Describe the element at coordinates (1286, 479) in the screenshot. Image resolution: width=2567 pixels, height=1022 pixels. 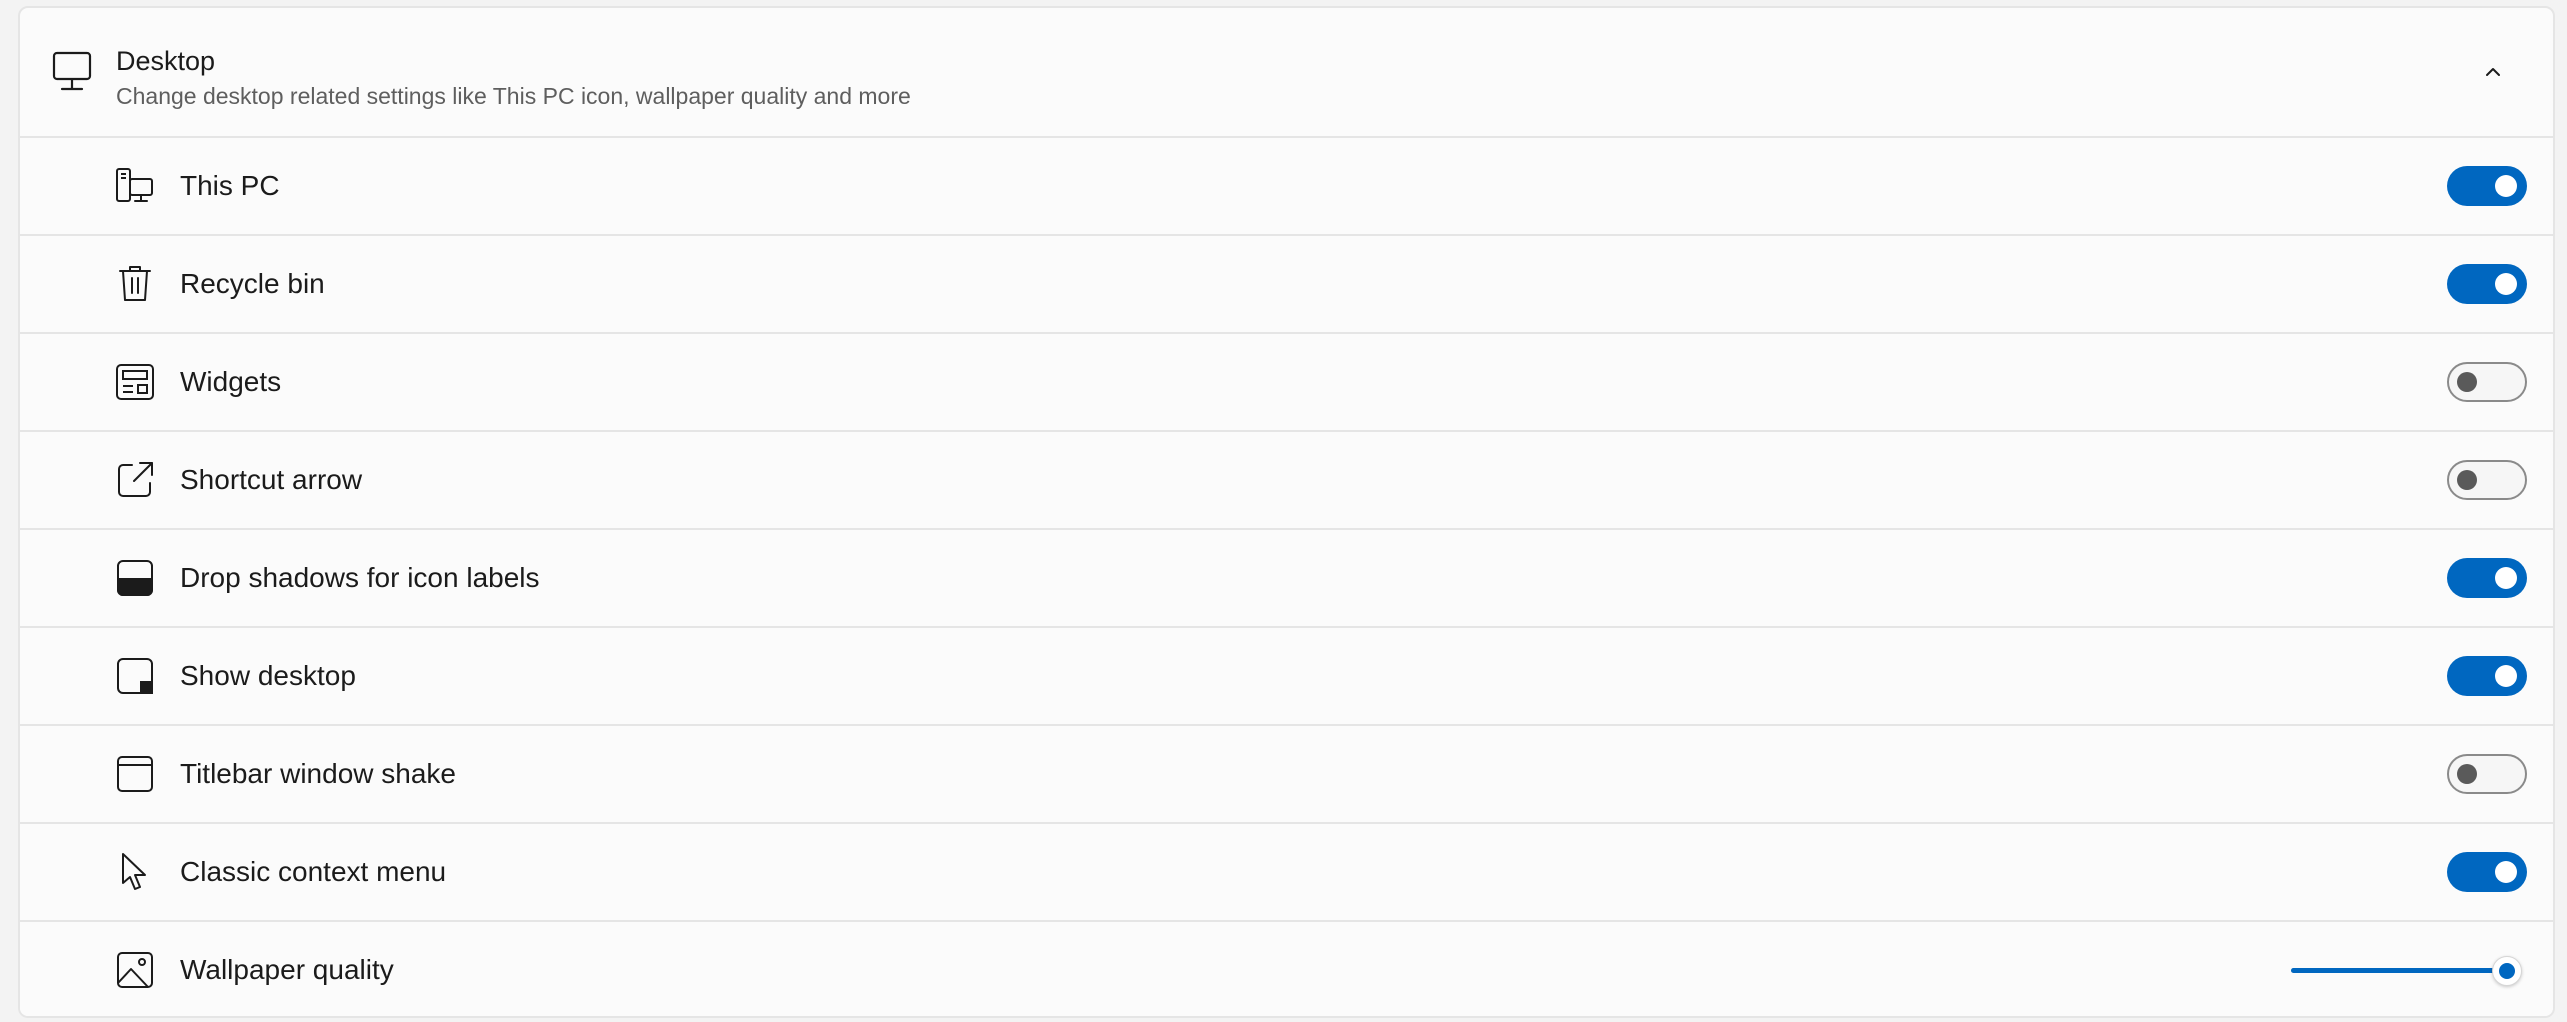
I see `setting-row-shortcut-arrow: Shortcut arrow` at that location.